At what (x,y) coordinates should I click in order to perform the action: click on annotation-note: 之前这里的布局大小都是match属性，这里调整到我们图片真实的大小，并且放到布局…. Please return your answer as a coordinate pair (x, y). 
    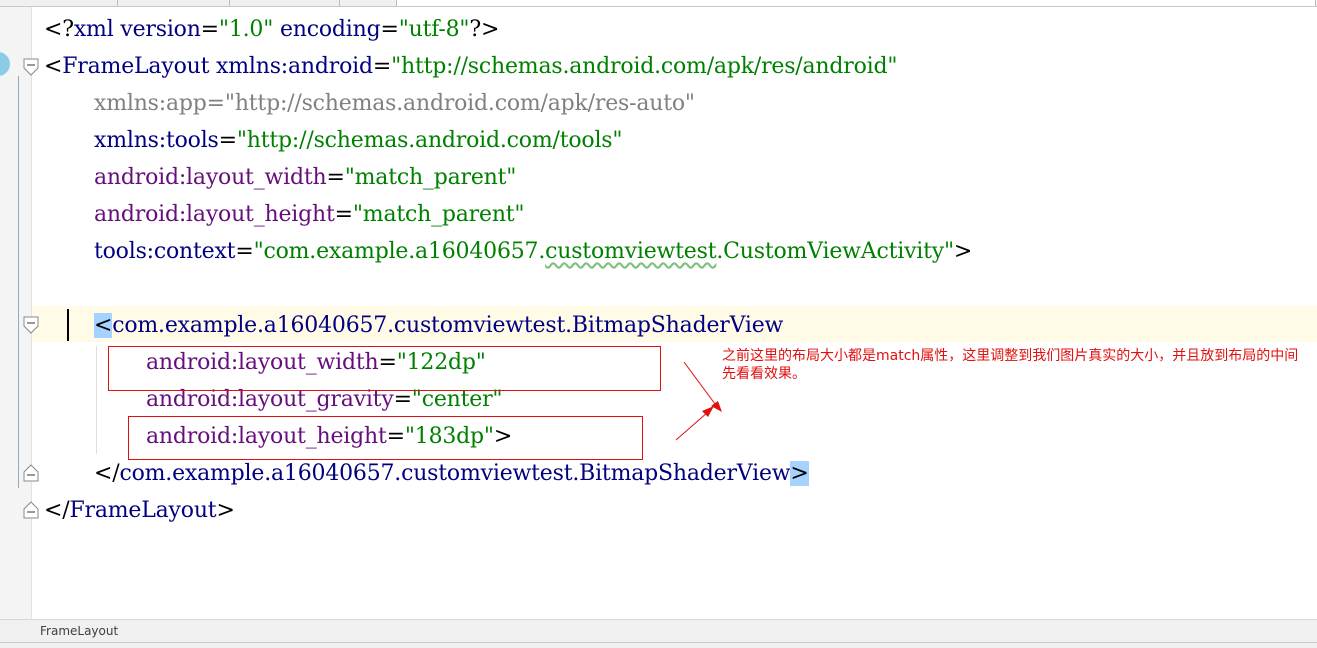
    Looking at the image, I should click on (1010, 365).